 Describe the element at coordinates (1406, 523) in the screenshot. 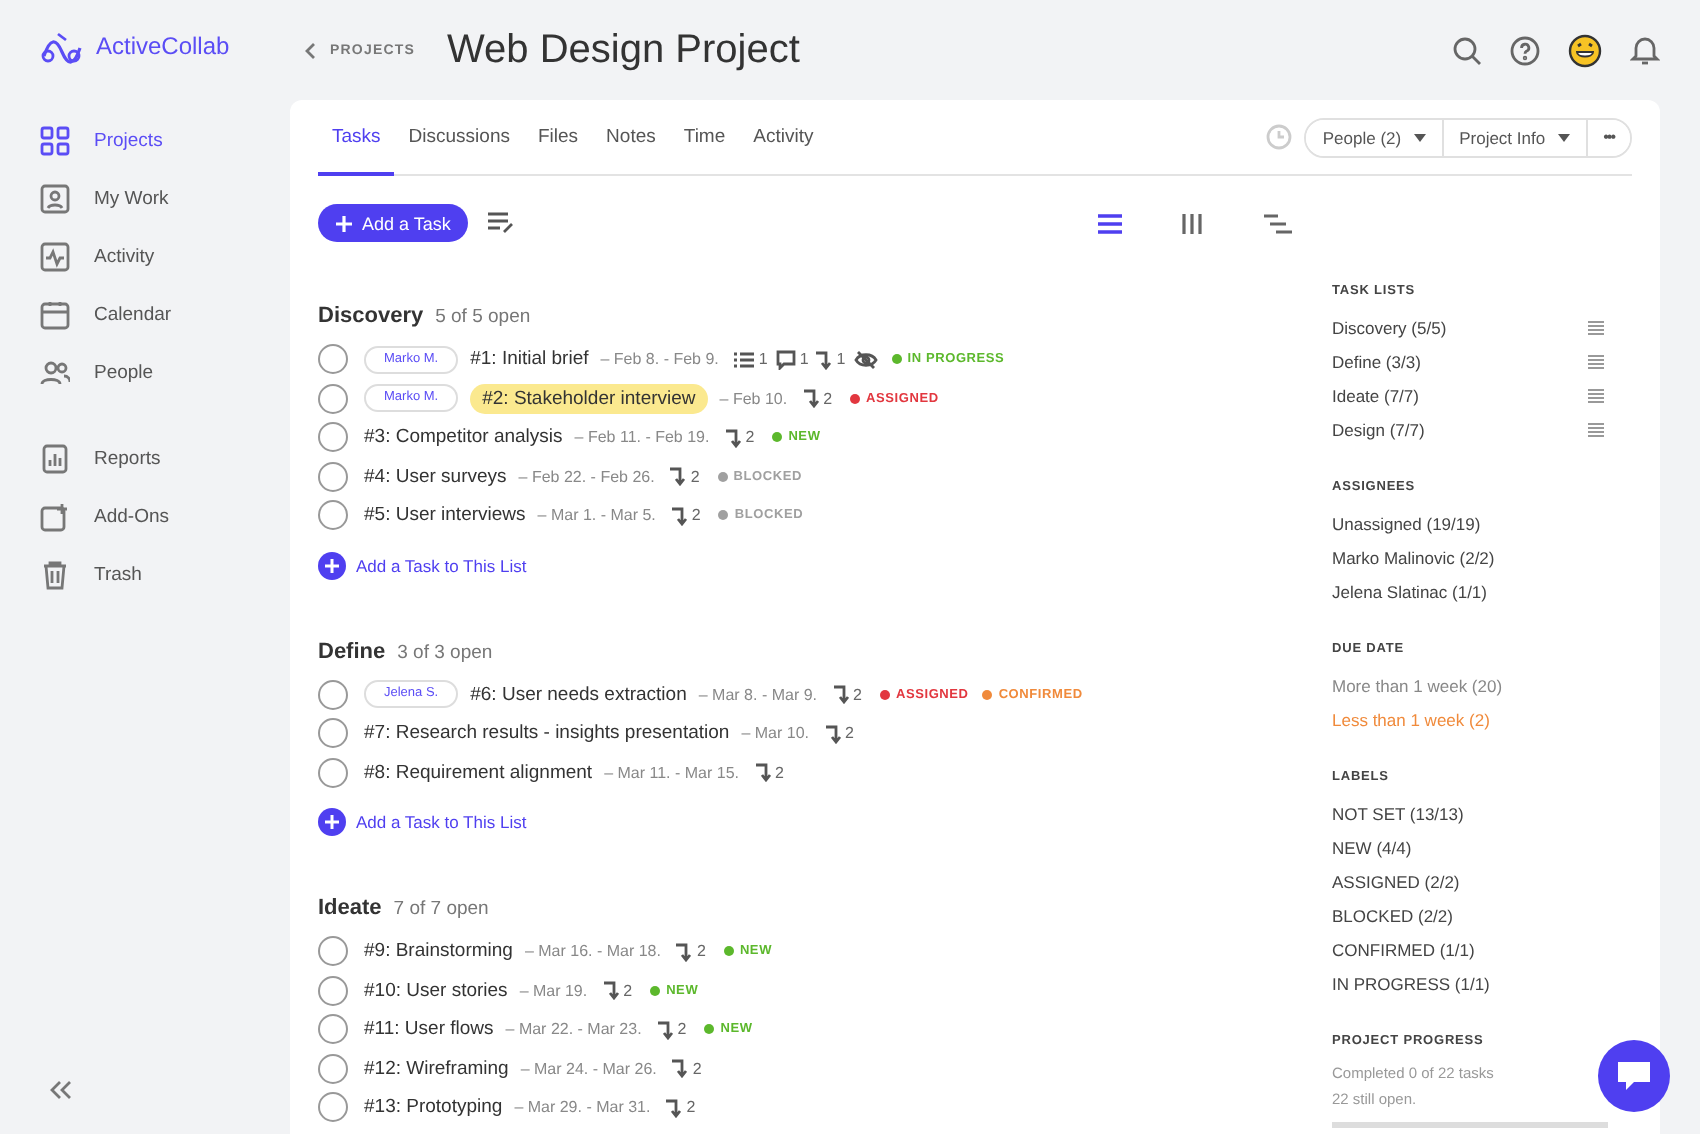

I see `filter-item: Unassigned (19/19)` at that location.